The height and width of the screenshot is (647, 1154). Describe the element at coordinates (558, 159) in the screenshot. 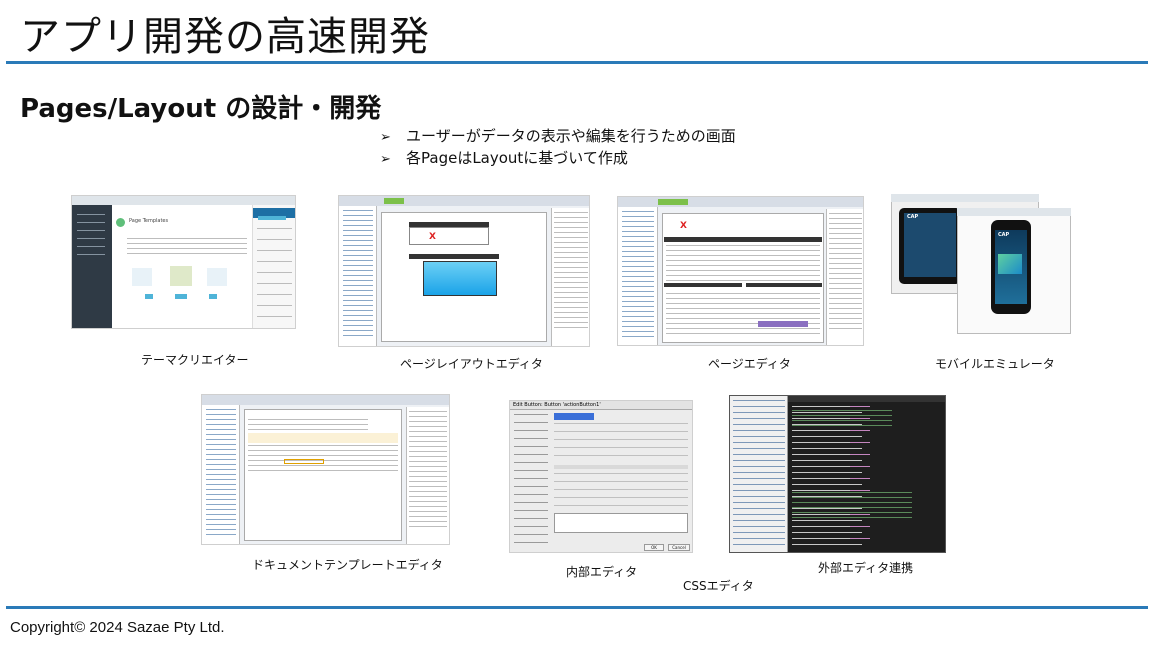

I see `bullet-item: ➢ 各PageはLayoutに基づいて作成` at that location.